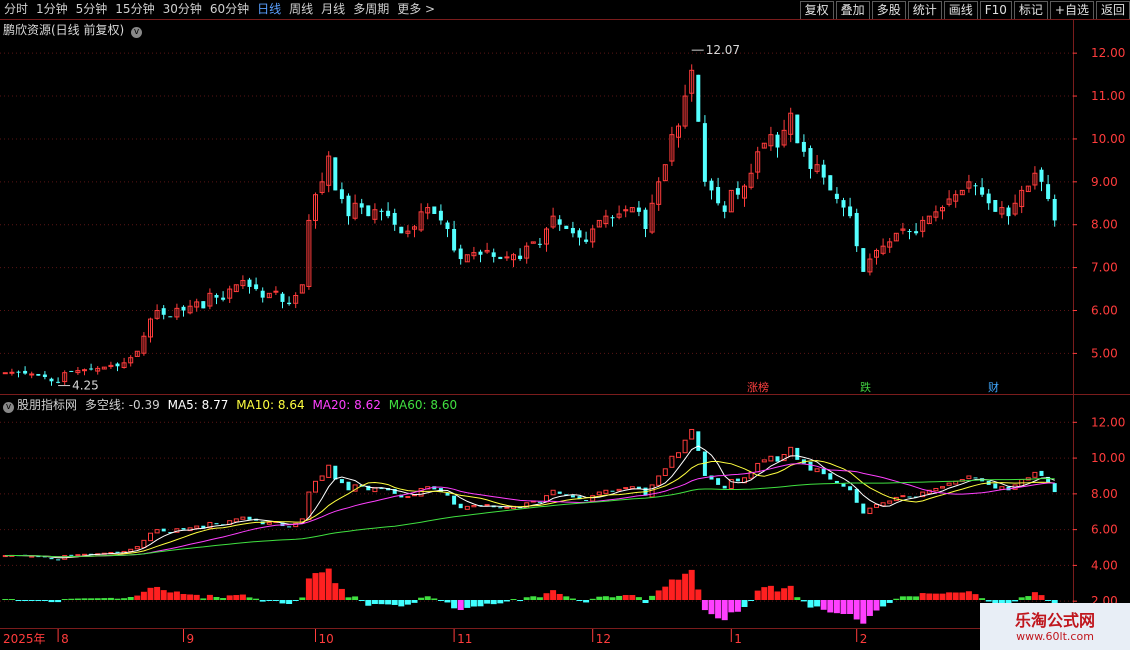 The width and height of the screenshot is (1130, 650). Describe the element at coordinates (65, 639) in the screenshot. I see `date-month-label: 8` at that location.